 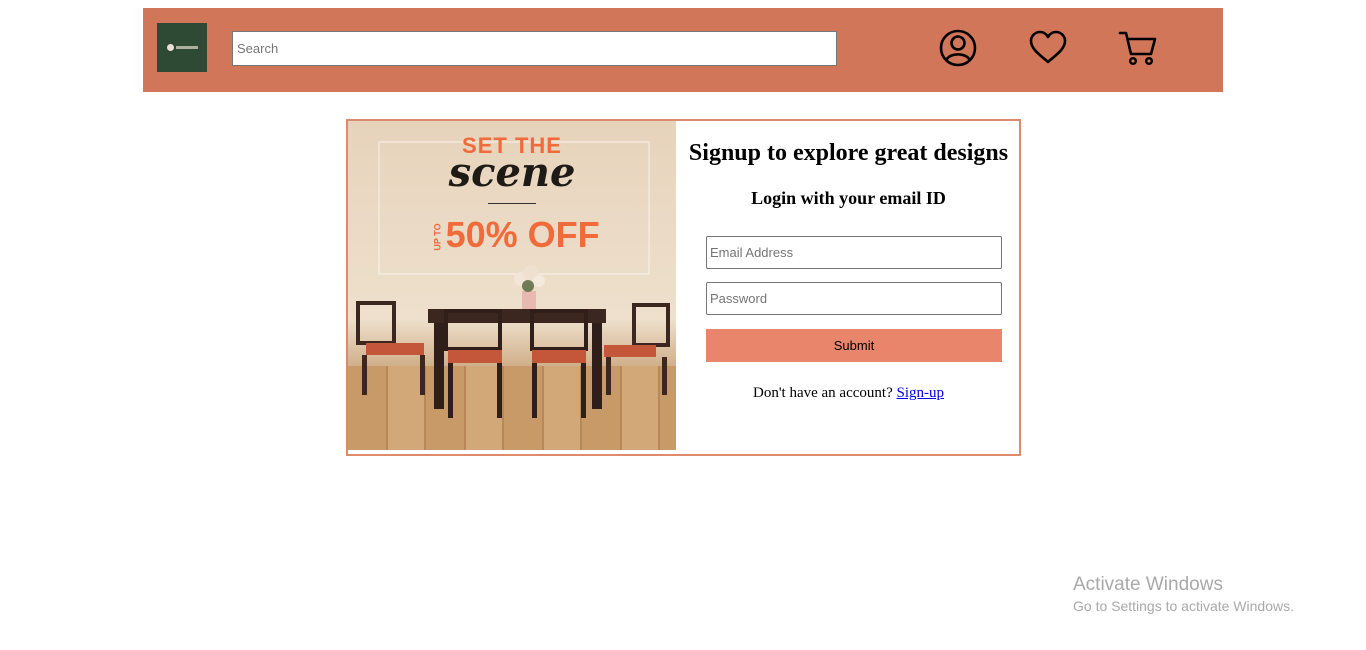 What do you see at coordinates (534, 48) in the screenshot?
I see `search-input` at bounding box center [534, 48].